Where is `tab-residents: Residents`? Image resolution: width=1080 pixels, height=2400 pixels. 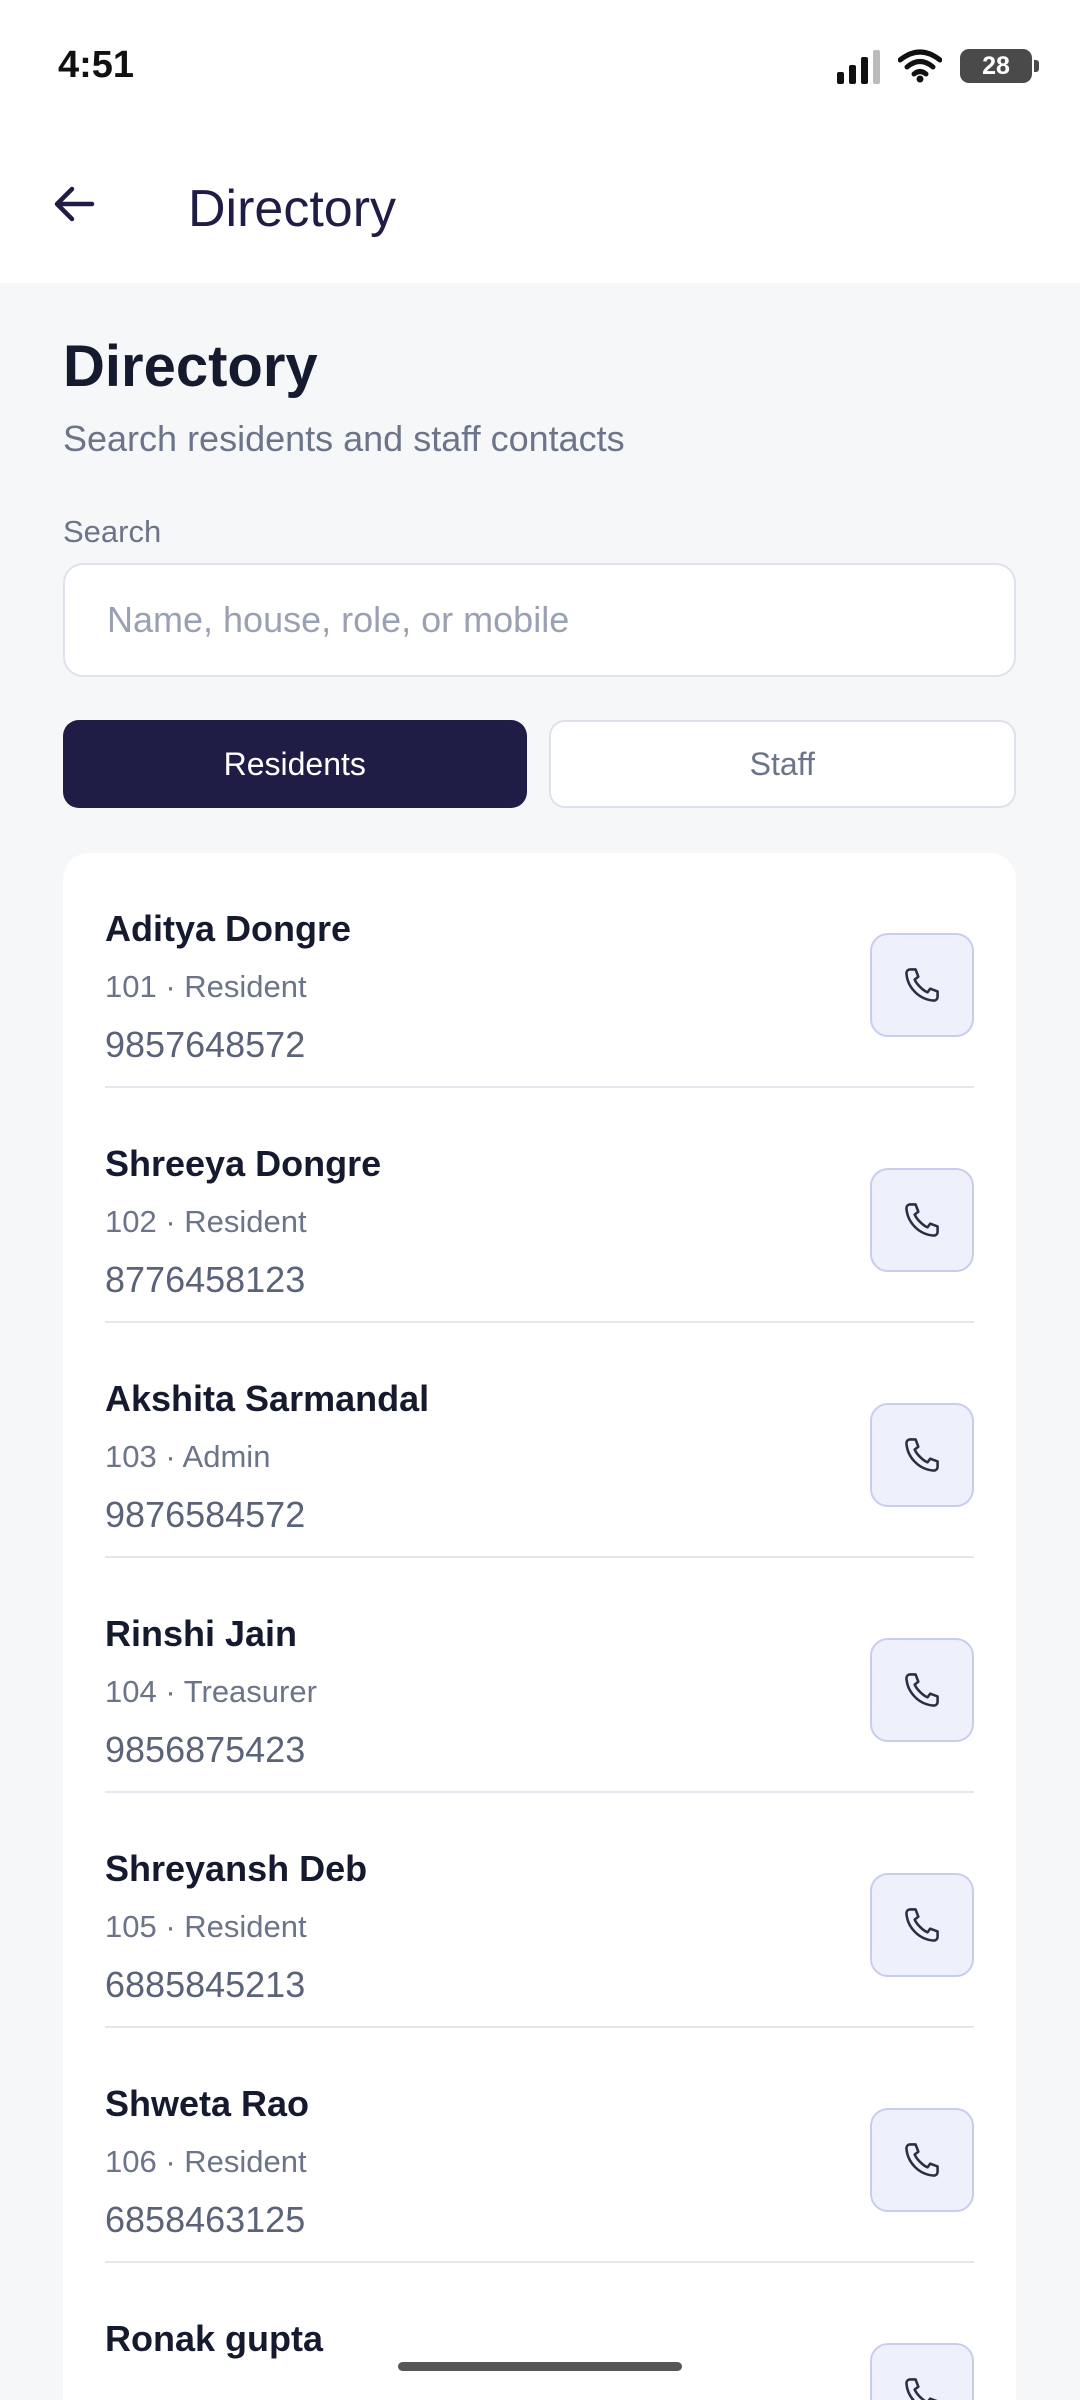
tab-residents: Residents is located at coordinates (295, 764).